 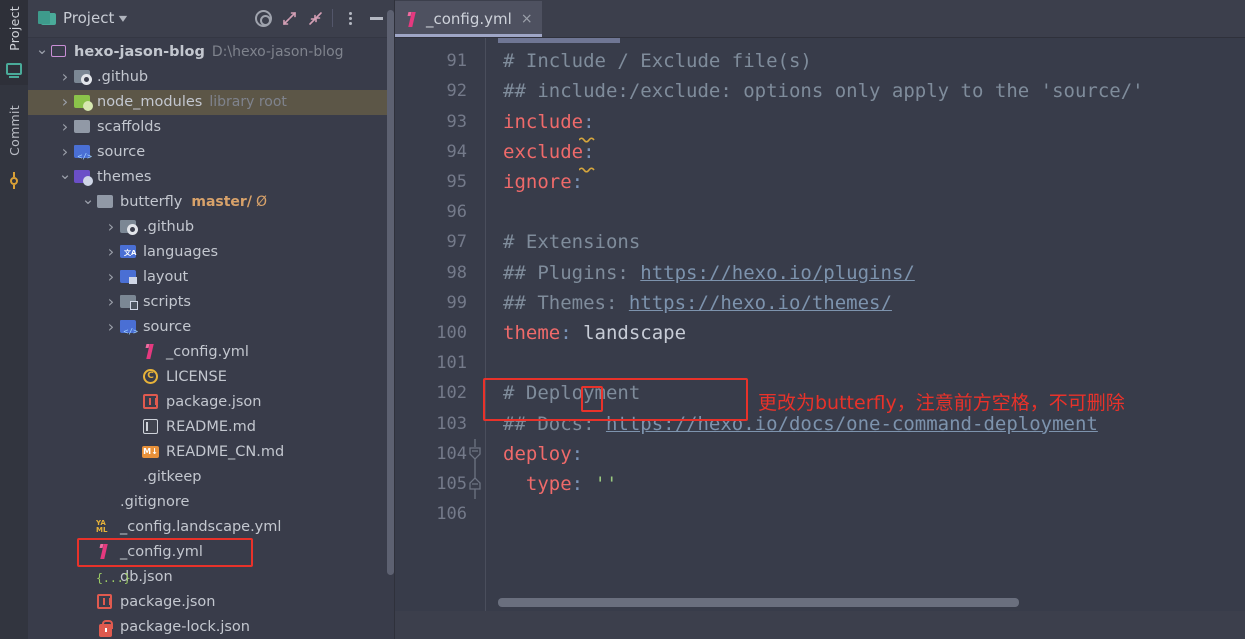 What do you see at coordinates (124, 177) in the screenshot?
I see `tree-item-label: themes` at bounding box center [124, 177].